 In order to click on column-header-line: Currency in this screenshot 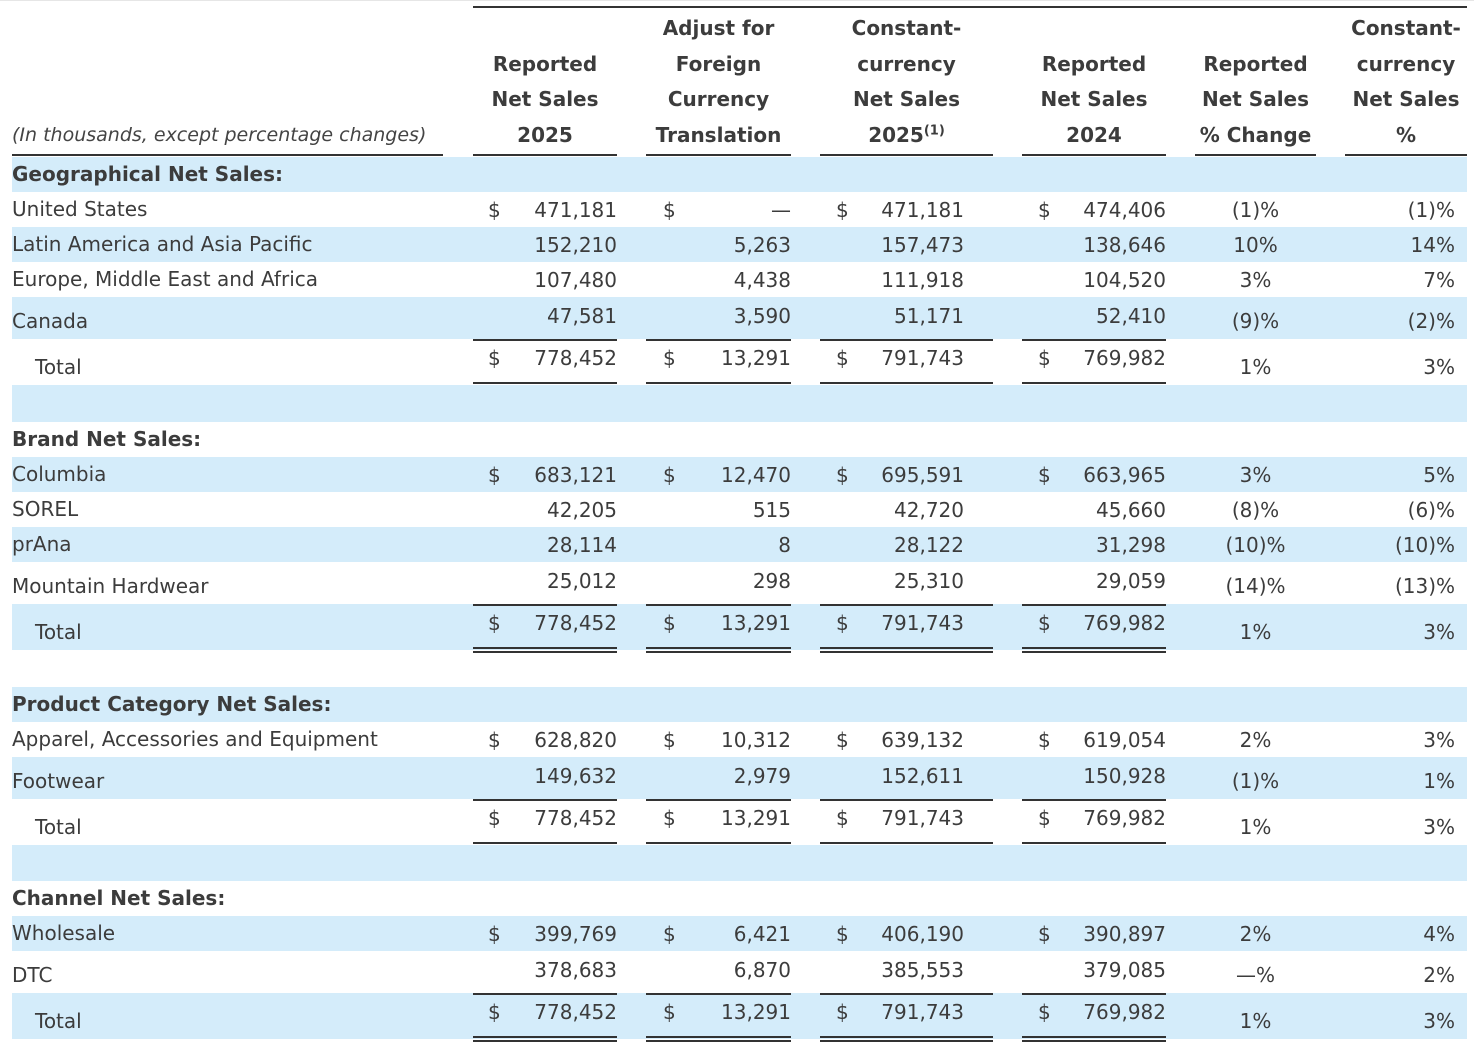, I will do `click(718, 99)`.